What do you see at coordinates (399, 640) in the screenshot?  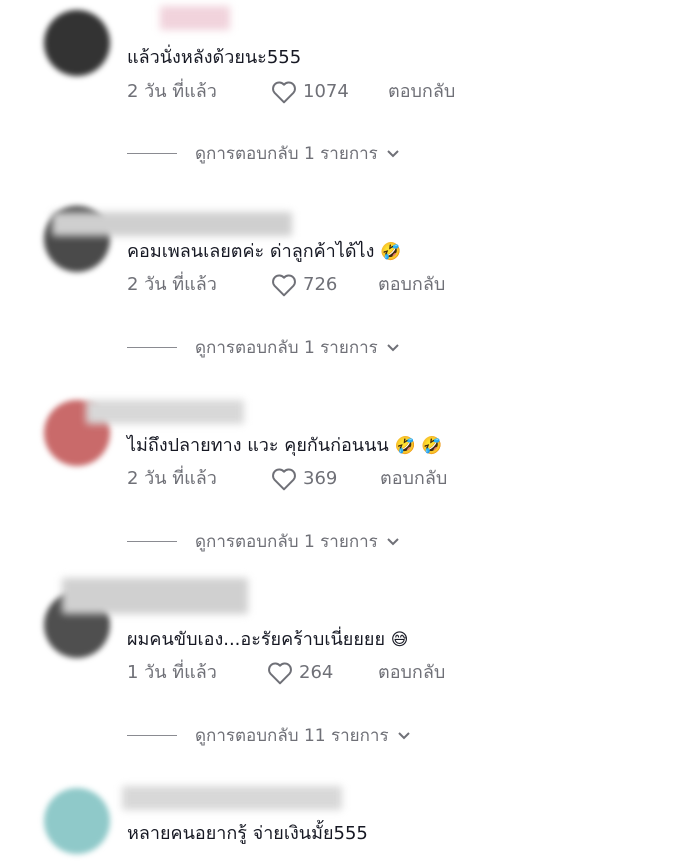 I see `sweat-smile-emoji: 😅` at bounding box center [399, 640].